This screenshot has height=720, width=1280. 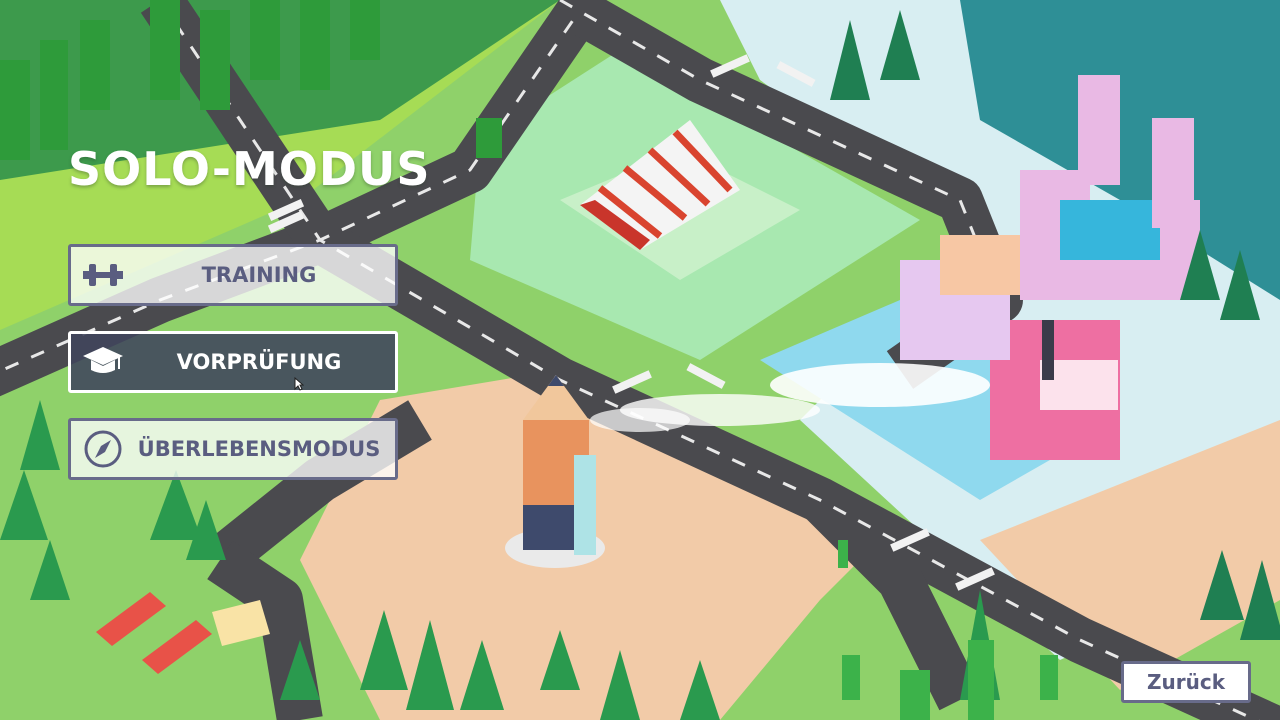 What do you see at coordinates (103, 275) in the screenshot?
I see `dumbbell-icon` at bounding box center [103, 275].